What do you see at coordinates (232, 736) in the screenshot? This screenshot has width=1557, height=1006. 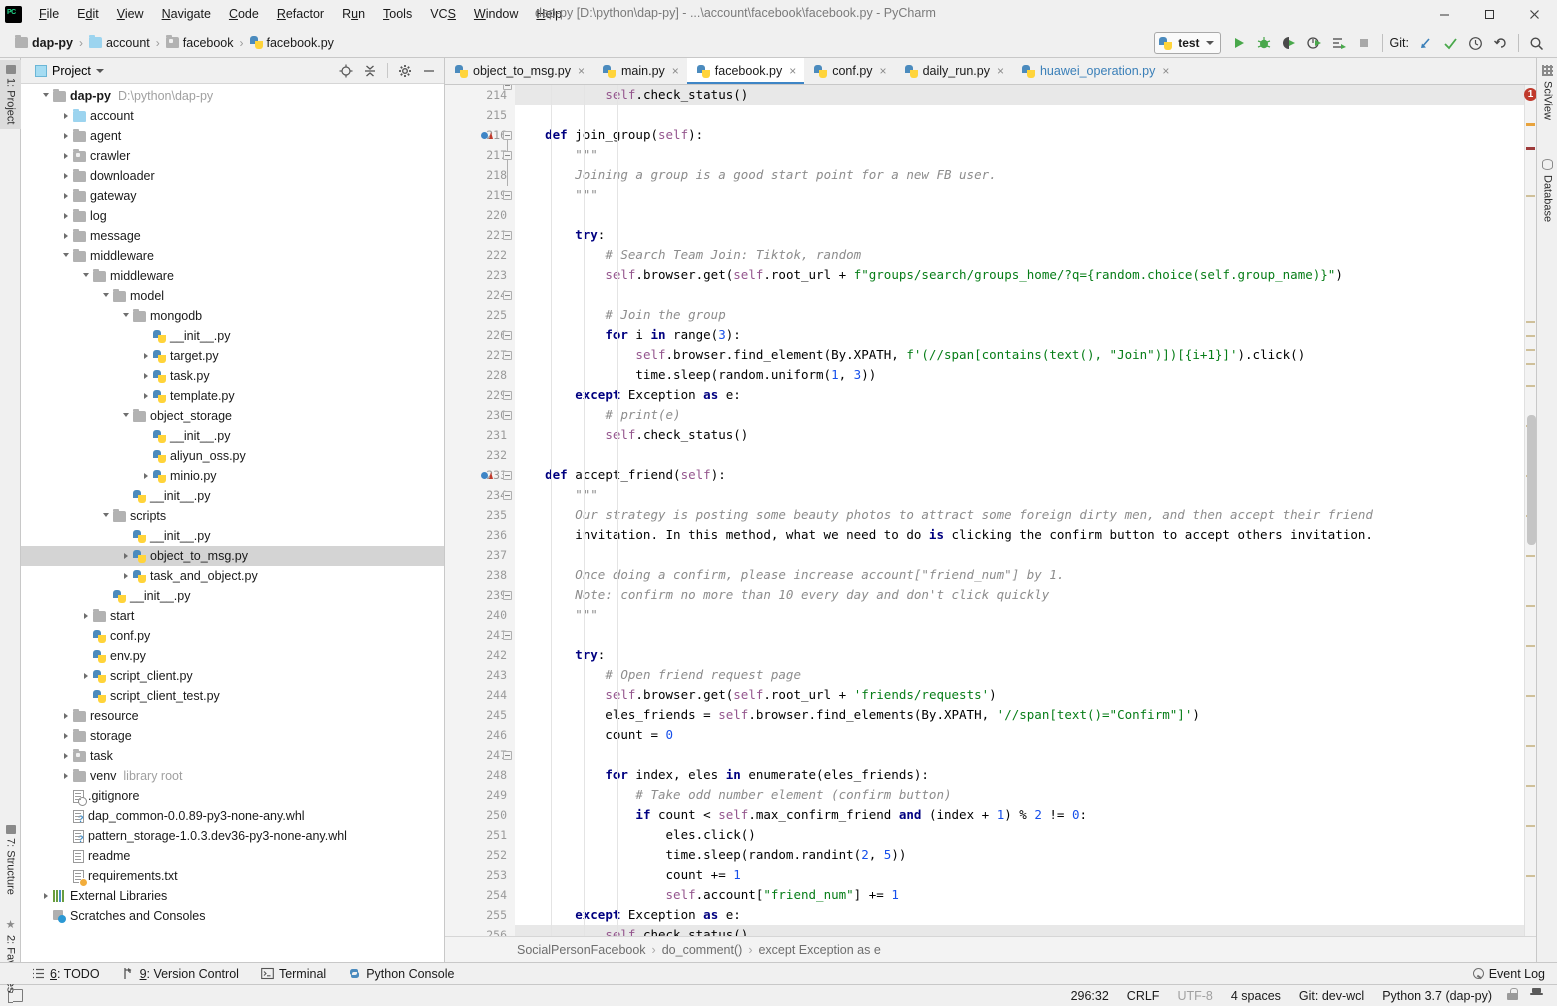 I see `tree-node-storage: storage` at bounding box center [232, 736].